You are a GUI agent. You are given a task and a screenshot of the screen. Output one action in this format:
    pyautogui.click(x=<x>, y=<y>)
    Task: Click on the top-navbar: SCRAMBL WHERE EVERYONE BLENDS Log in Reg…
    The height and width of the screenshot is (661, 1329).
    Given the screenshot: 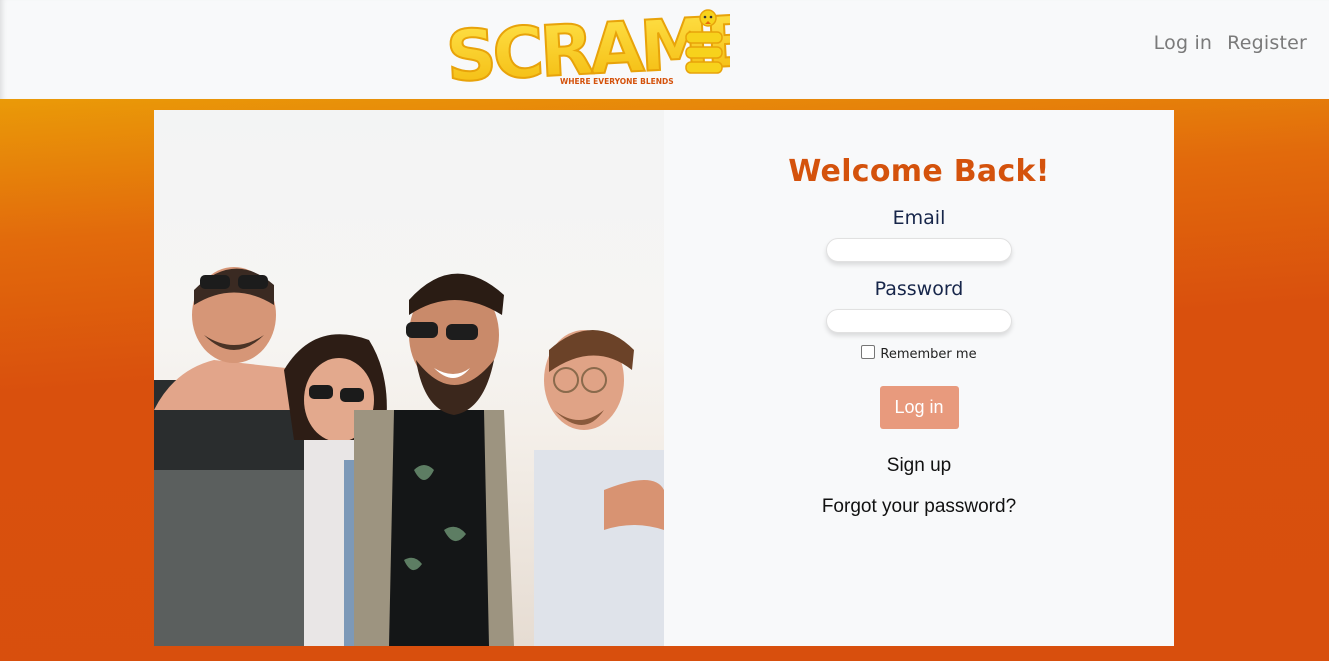 What is the action you would take?
    pyautogui.click(x=664, y=49)
    